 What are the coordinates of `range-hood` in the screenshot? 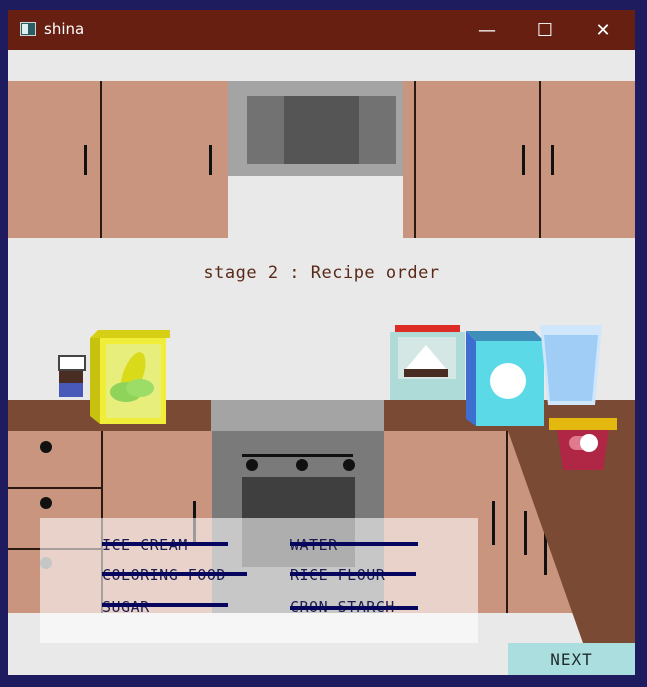 It's located at (321, 128).